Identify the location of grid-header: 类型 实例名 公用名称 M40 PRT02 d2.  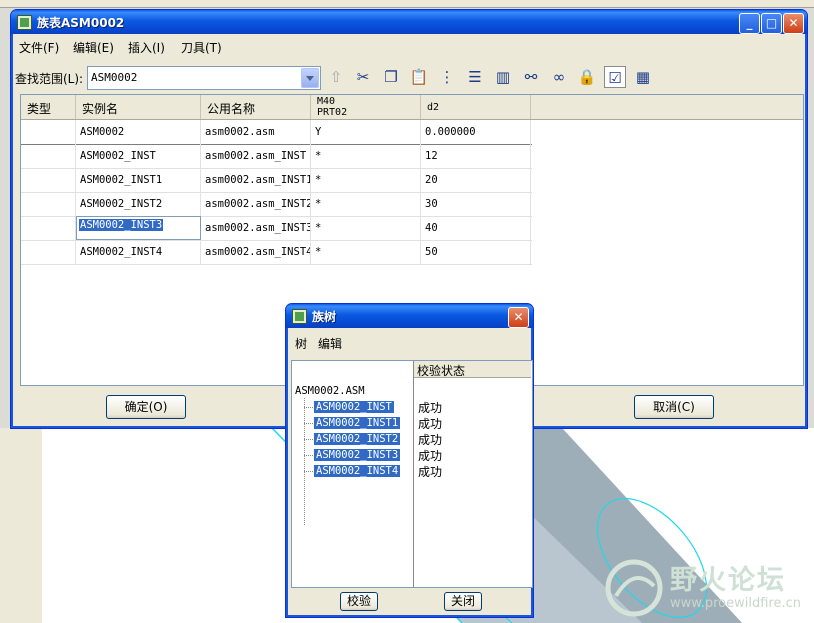
(412, 107).